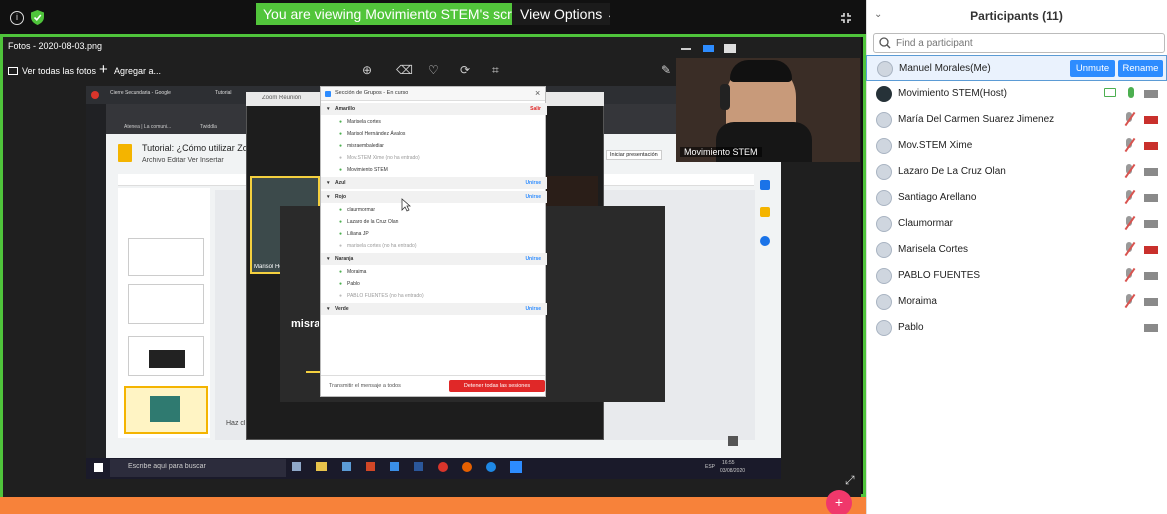  I want to click on participant-row-host: Movimiento STEM(Host), so click(1016, 94).